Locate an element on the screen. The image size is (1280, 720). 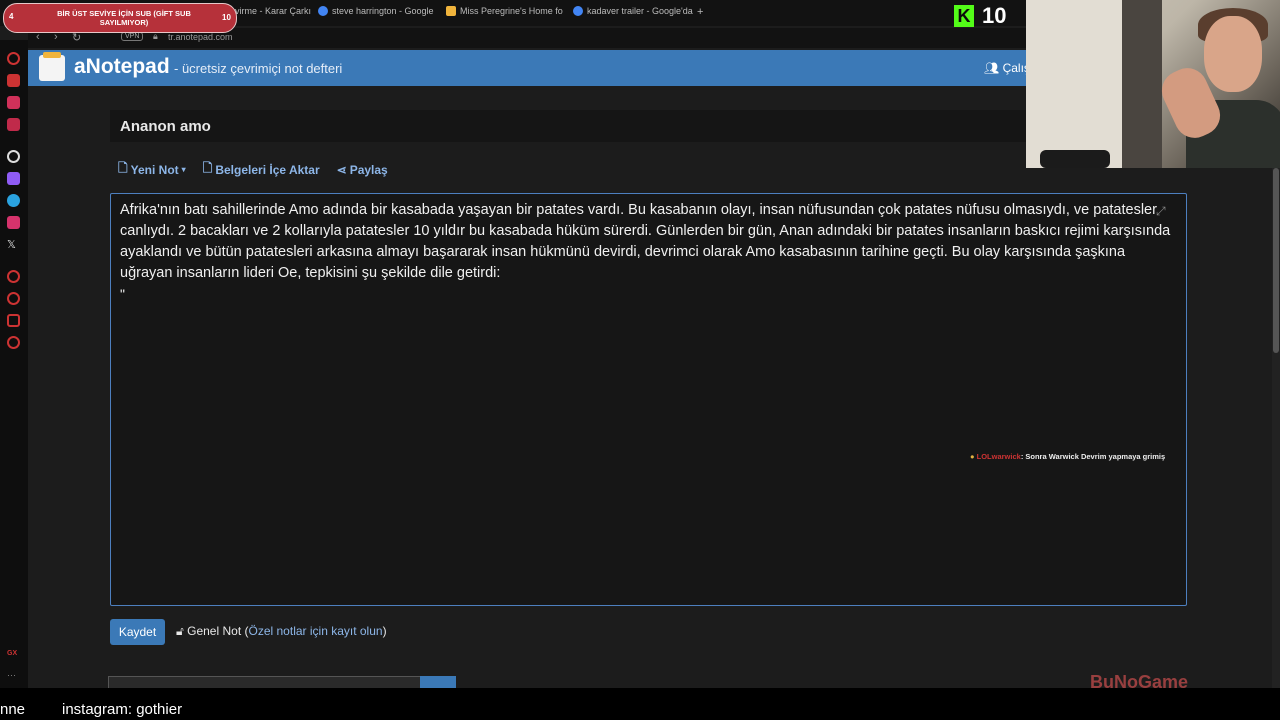
stream-bottom-bar: nne instagram: gothier is located at coordinates (640, 704).